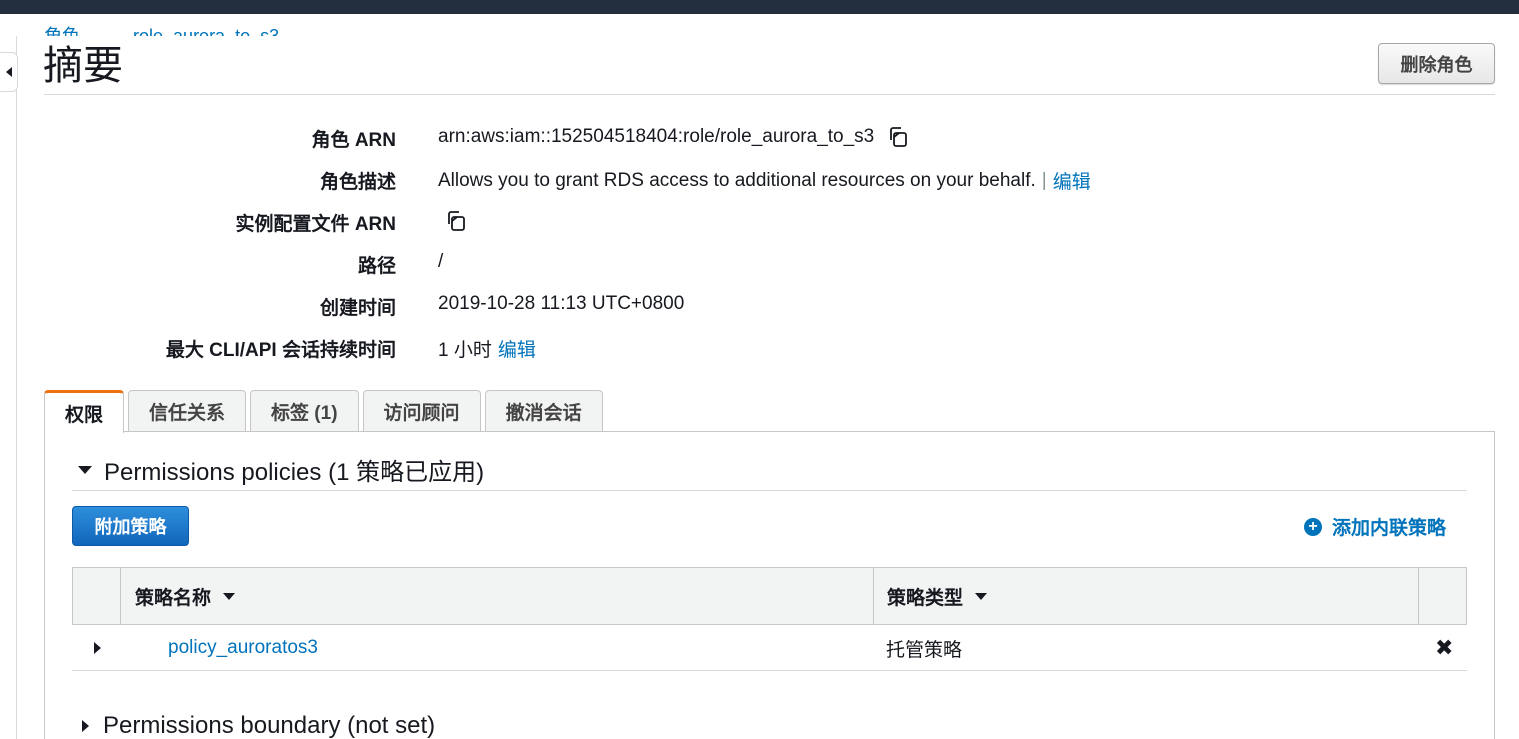  Describe the element at coordinates (376, 266) in the screenshot. I see `path-label: 路径` at that location.